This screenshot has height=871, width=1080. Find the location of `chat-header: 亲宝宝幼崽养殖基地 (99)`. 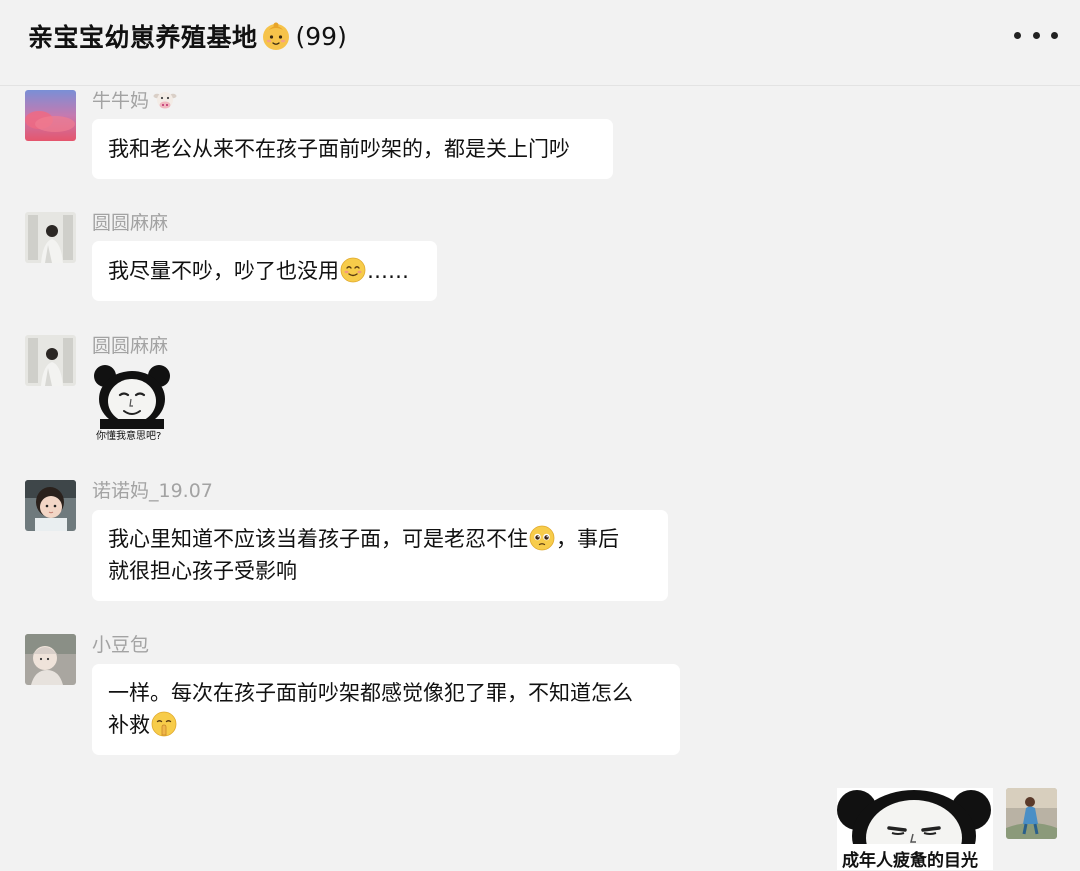

chat-header: 亲宝宝幼崽养殖基地 (99) is located at coordinates (540, 43).